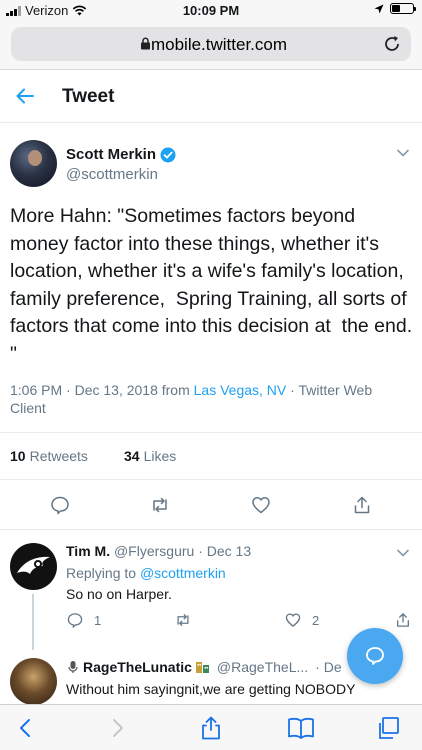  I want to click on reply-date: · Dec 13, so click(225, 551).